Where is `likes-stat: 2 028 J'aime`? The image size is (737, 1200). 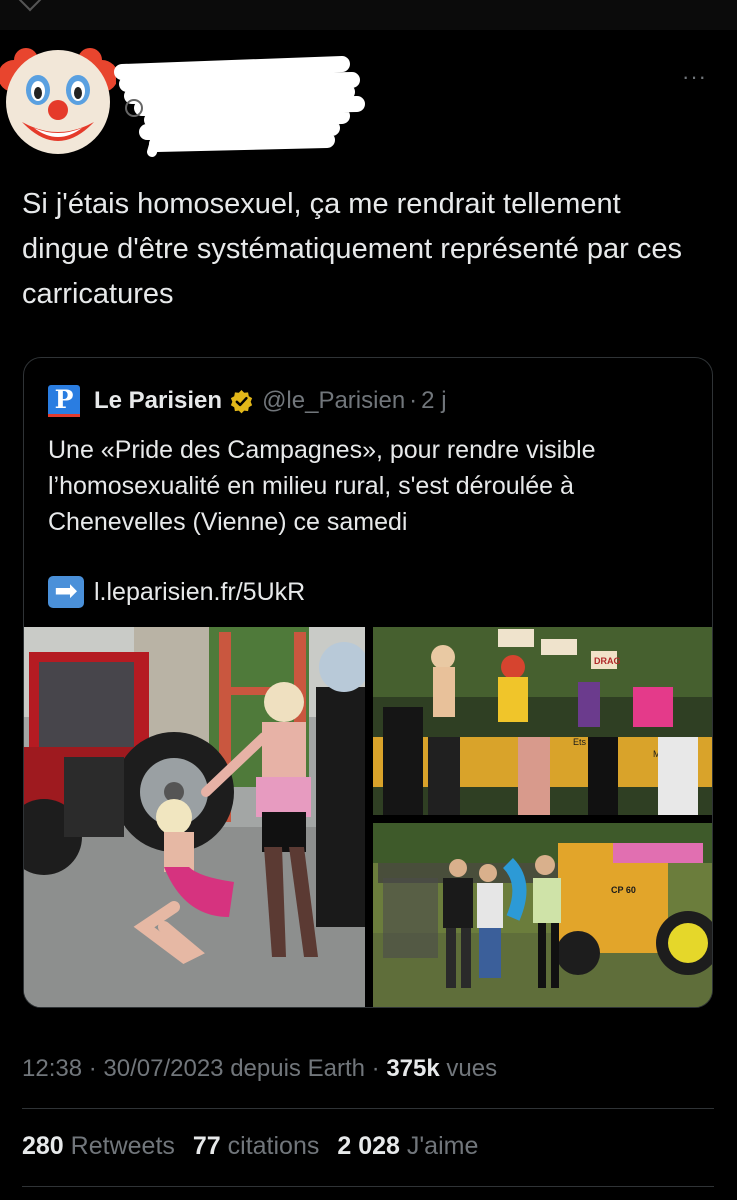
likes-stat: 2 028 J'aime is located at coordinates (407, 1146).